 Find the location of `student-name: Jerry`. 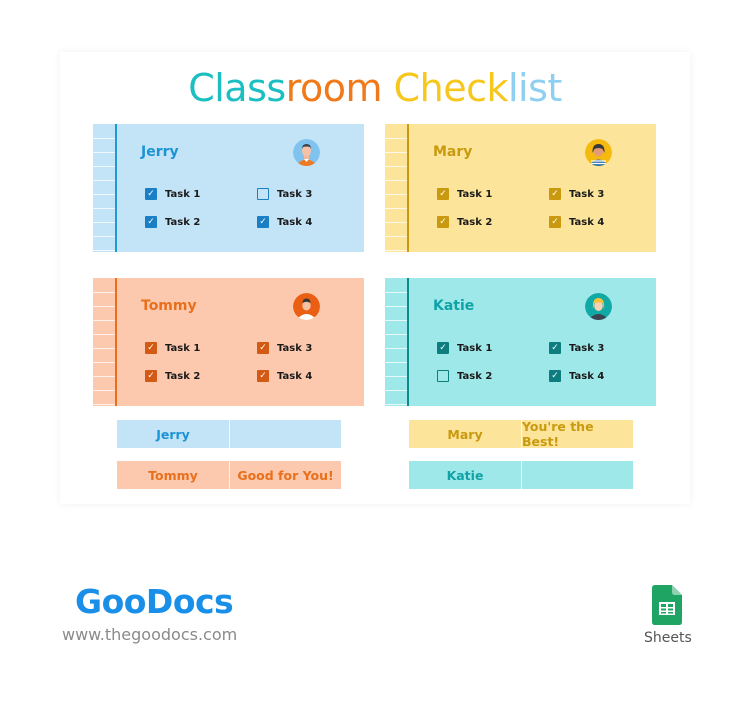

student-name: Jerry is located at coordinates (160, 152).